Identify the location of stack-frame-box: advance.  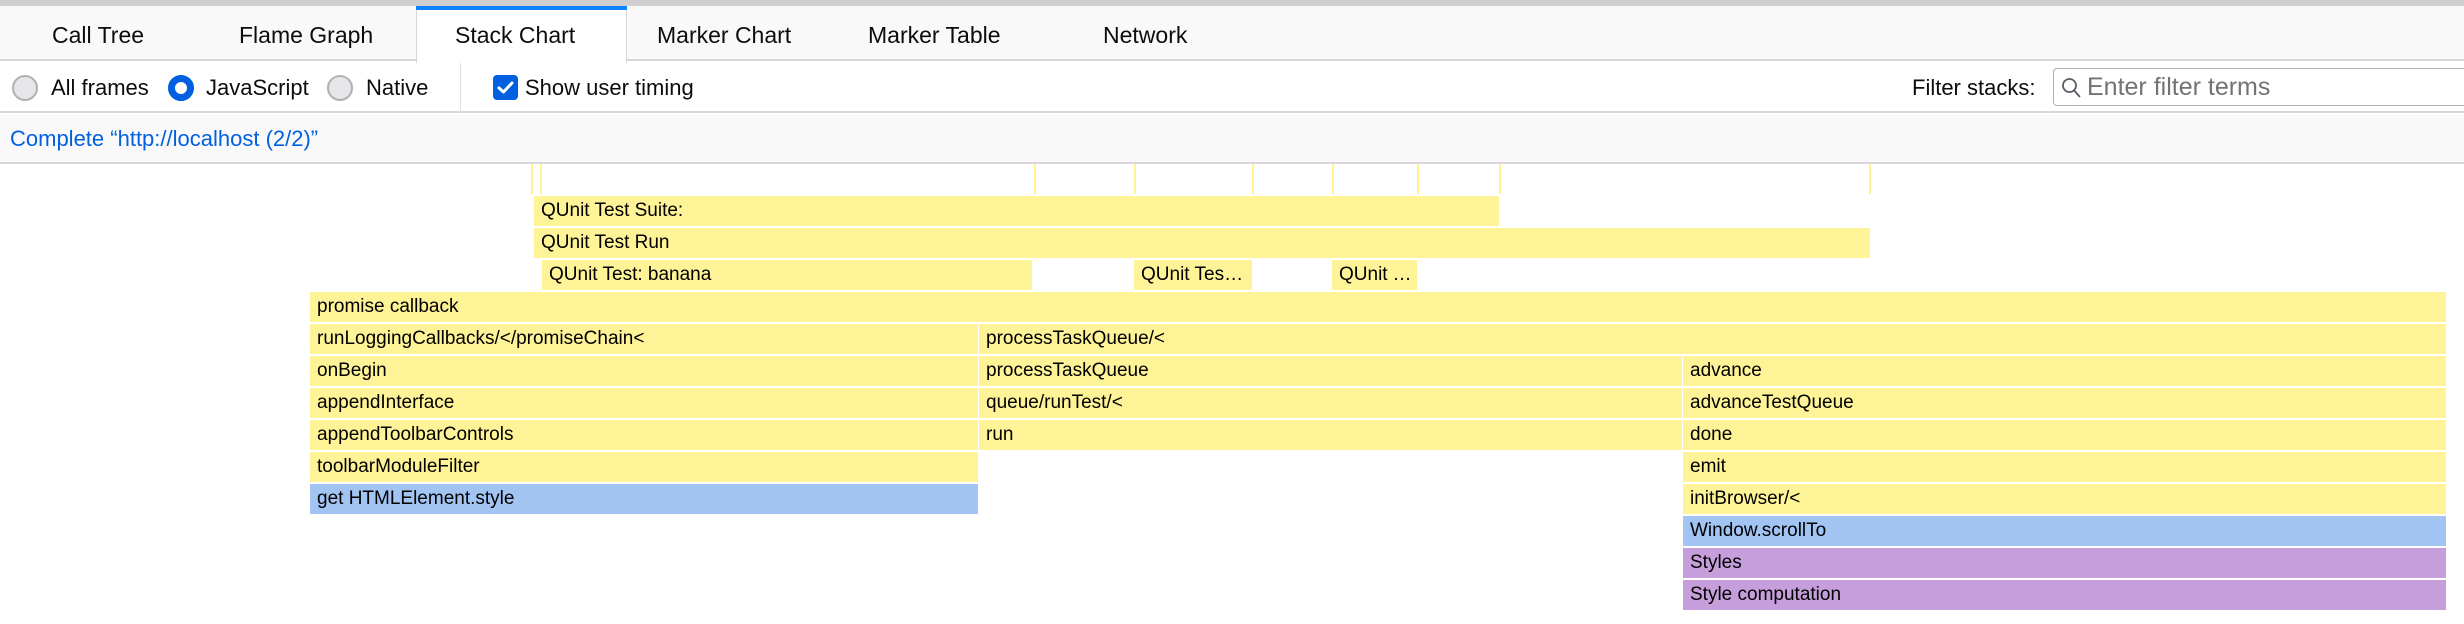
(2064, 371).